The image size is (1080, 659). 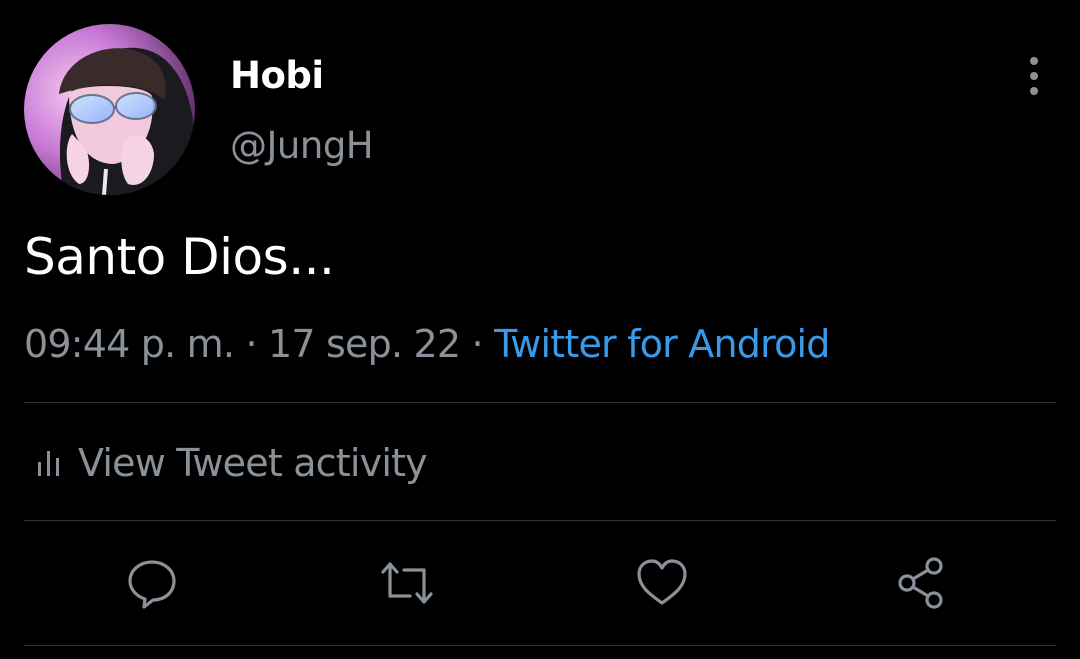 What do you see at coordinates (277, 75) in the screenshot?
I see `author-name: Hobi` at bounding box center [277, 75].